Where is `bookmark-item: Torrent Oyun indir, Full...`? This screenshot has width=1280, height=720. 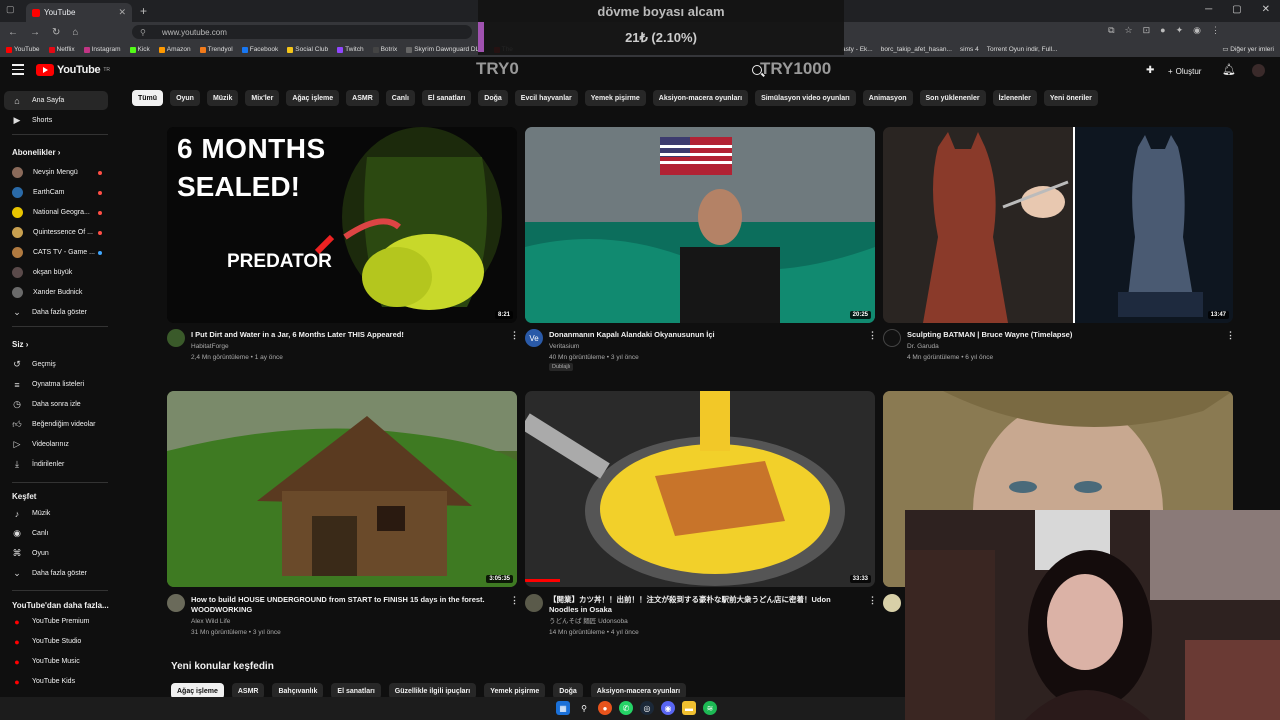
bookmark-item: Torrent Oyun indir, Full... is located at coordinates (1022, 49).